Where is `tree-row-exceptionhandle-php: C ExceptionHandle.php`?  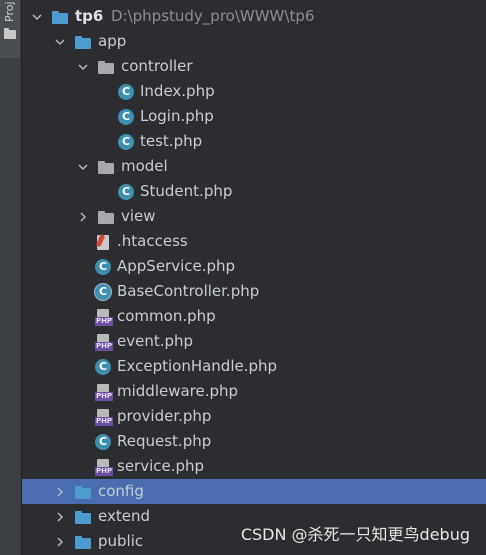
tree-row-exceptionhandle-php: C ExceptionHandle.php is located at coordinates (254, 366).